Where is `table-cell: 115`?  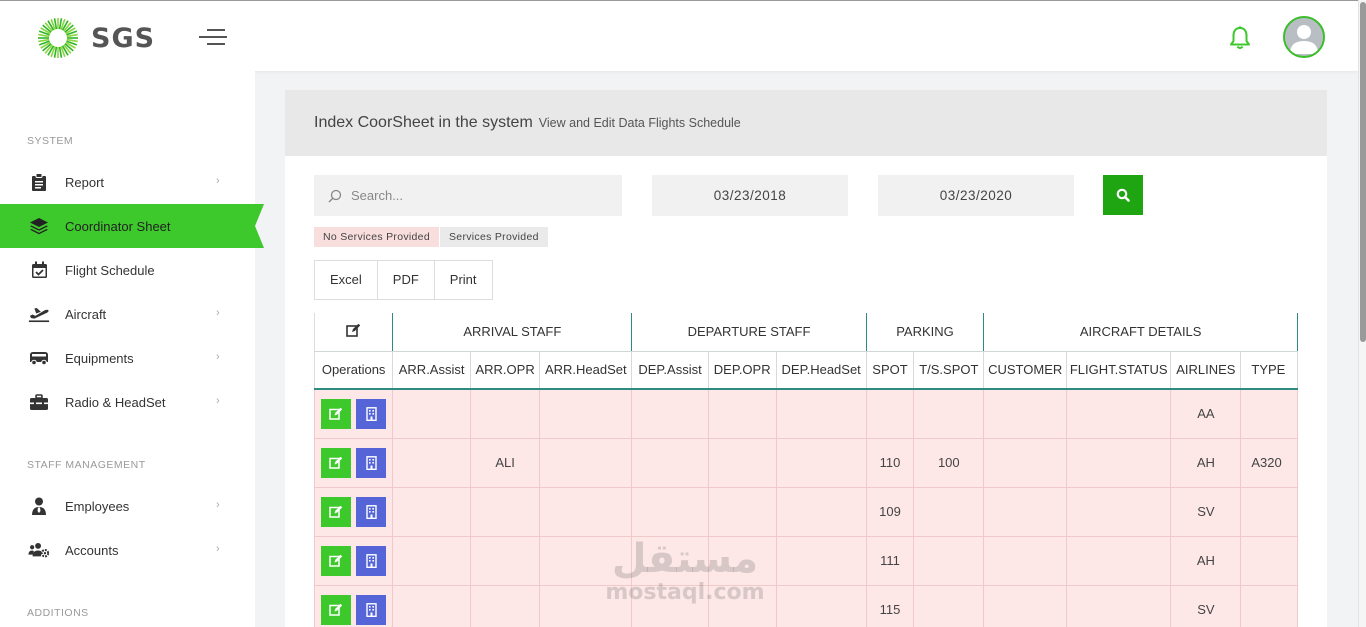 table-cell: 115 is located at coordinates (890, 606).